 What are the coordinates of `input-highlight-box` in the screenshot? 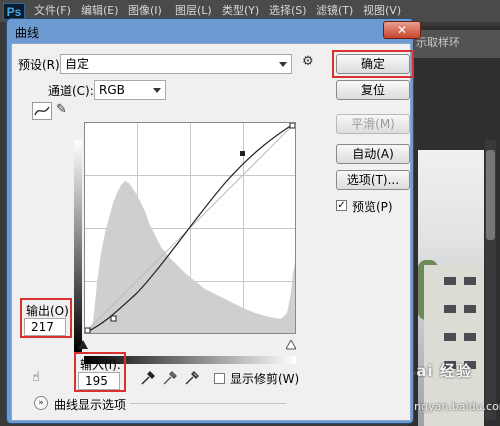 It's located at (100, 372).